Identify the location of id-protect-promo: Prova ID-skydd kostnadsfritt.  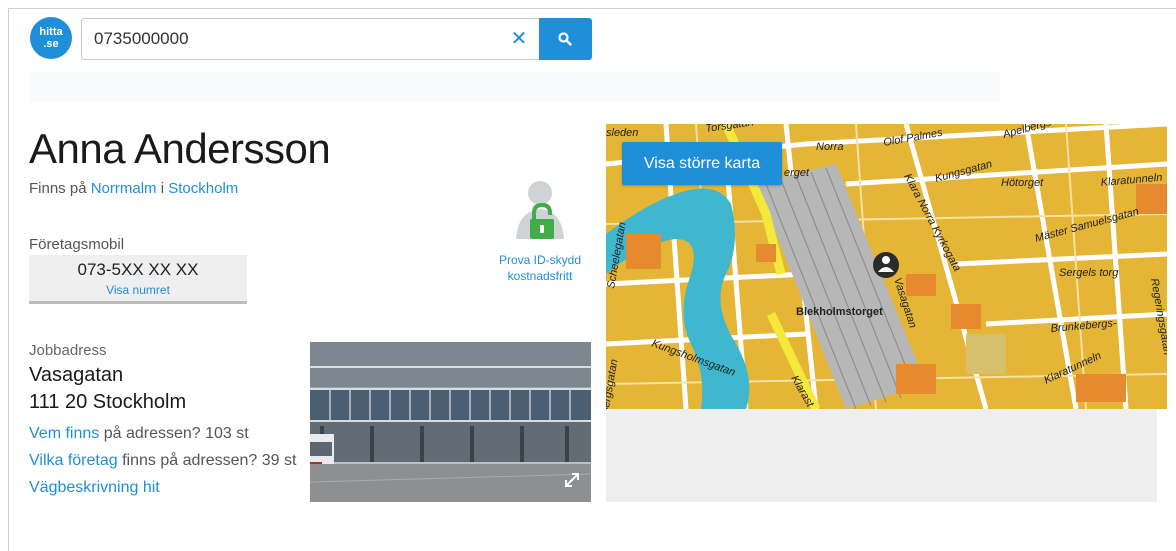
(540, 229).